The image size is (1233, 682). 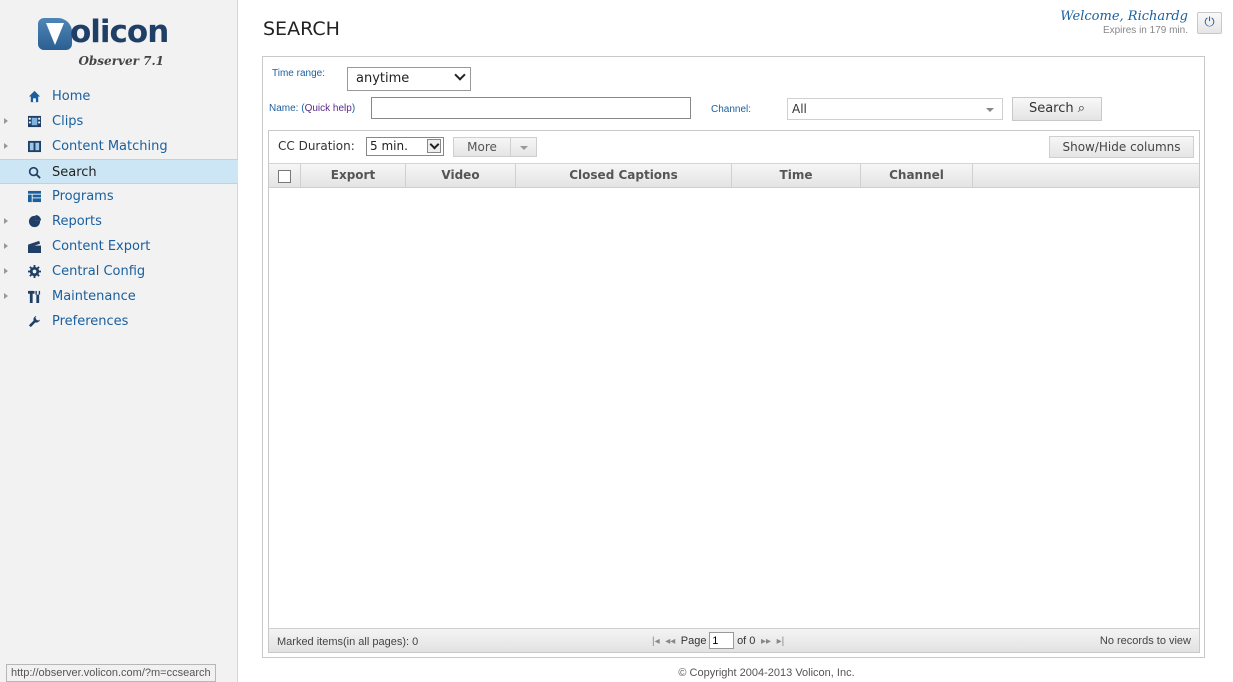 What do you see at coordinates (799, 109) in the screenshot?
I see `channel-value: All` at bounding box center [799, 109].